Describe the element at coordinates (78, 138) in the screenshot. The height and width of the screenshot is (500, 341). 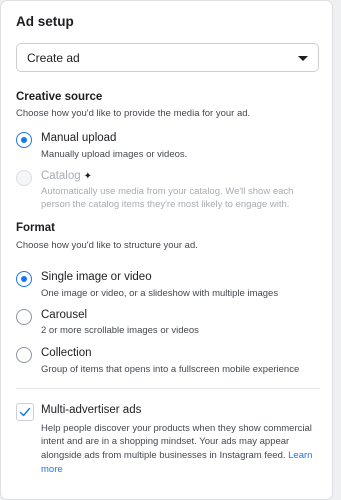
I see `manual-upload-label: Manual upload` at that location.